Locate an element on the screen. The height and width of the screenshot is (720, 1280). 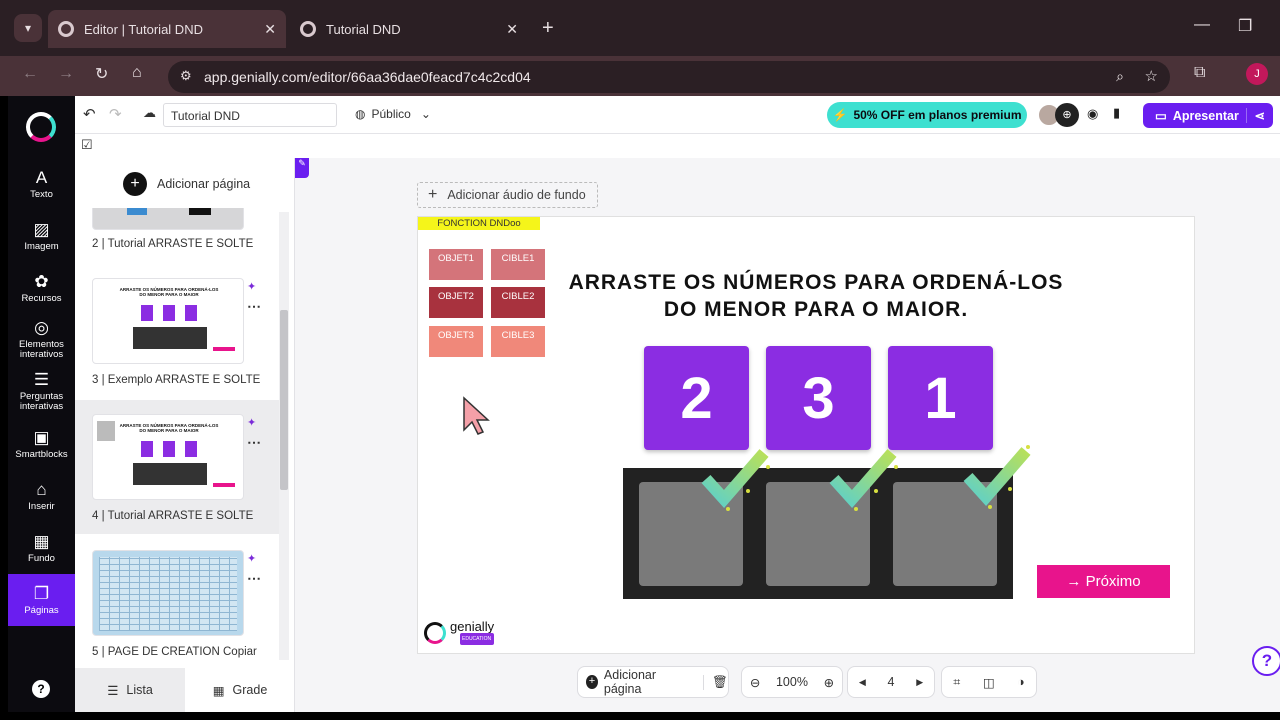
view-grid-toggle: ▦ Grade is located at coordinates (240, 690).